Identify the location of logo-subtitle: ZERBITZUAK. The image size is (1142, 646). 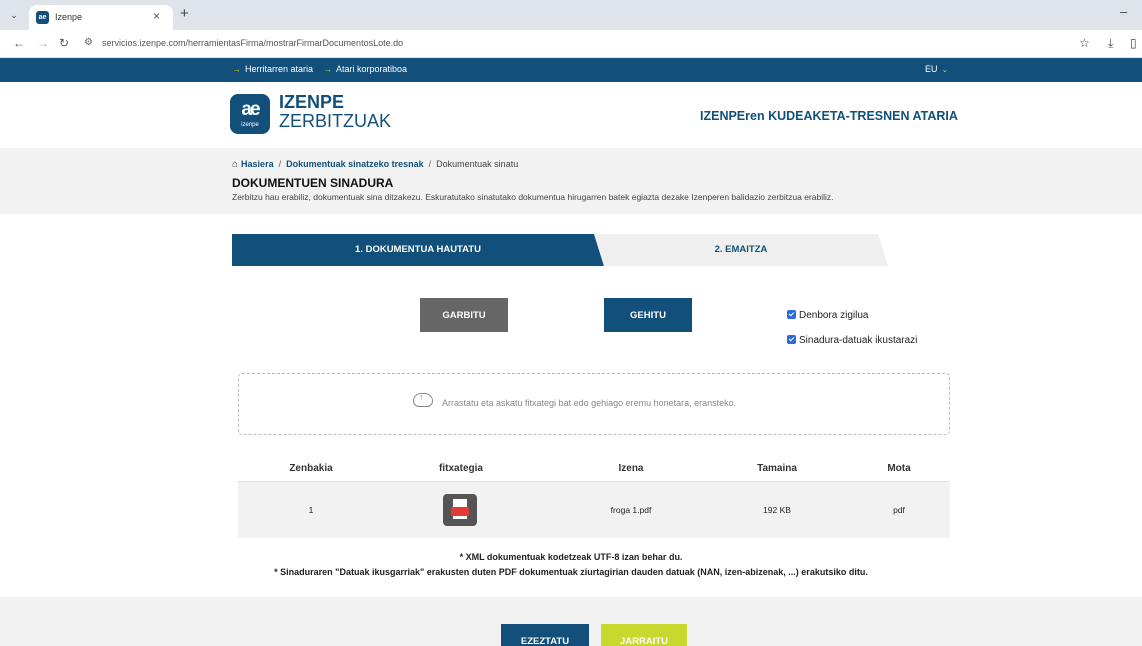
(335, 121).